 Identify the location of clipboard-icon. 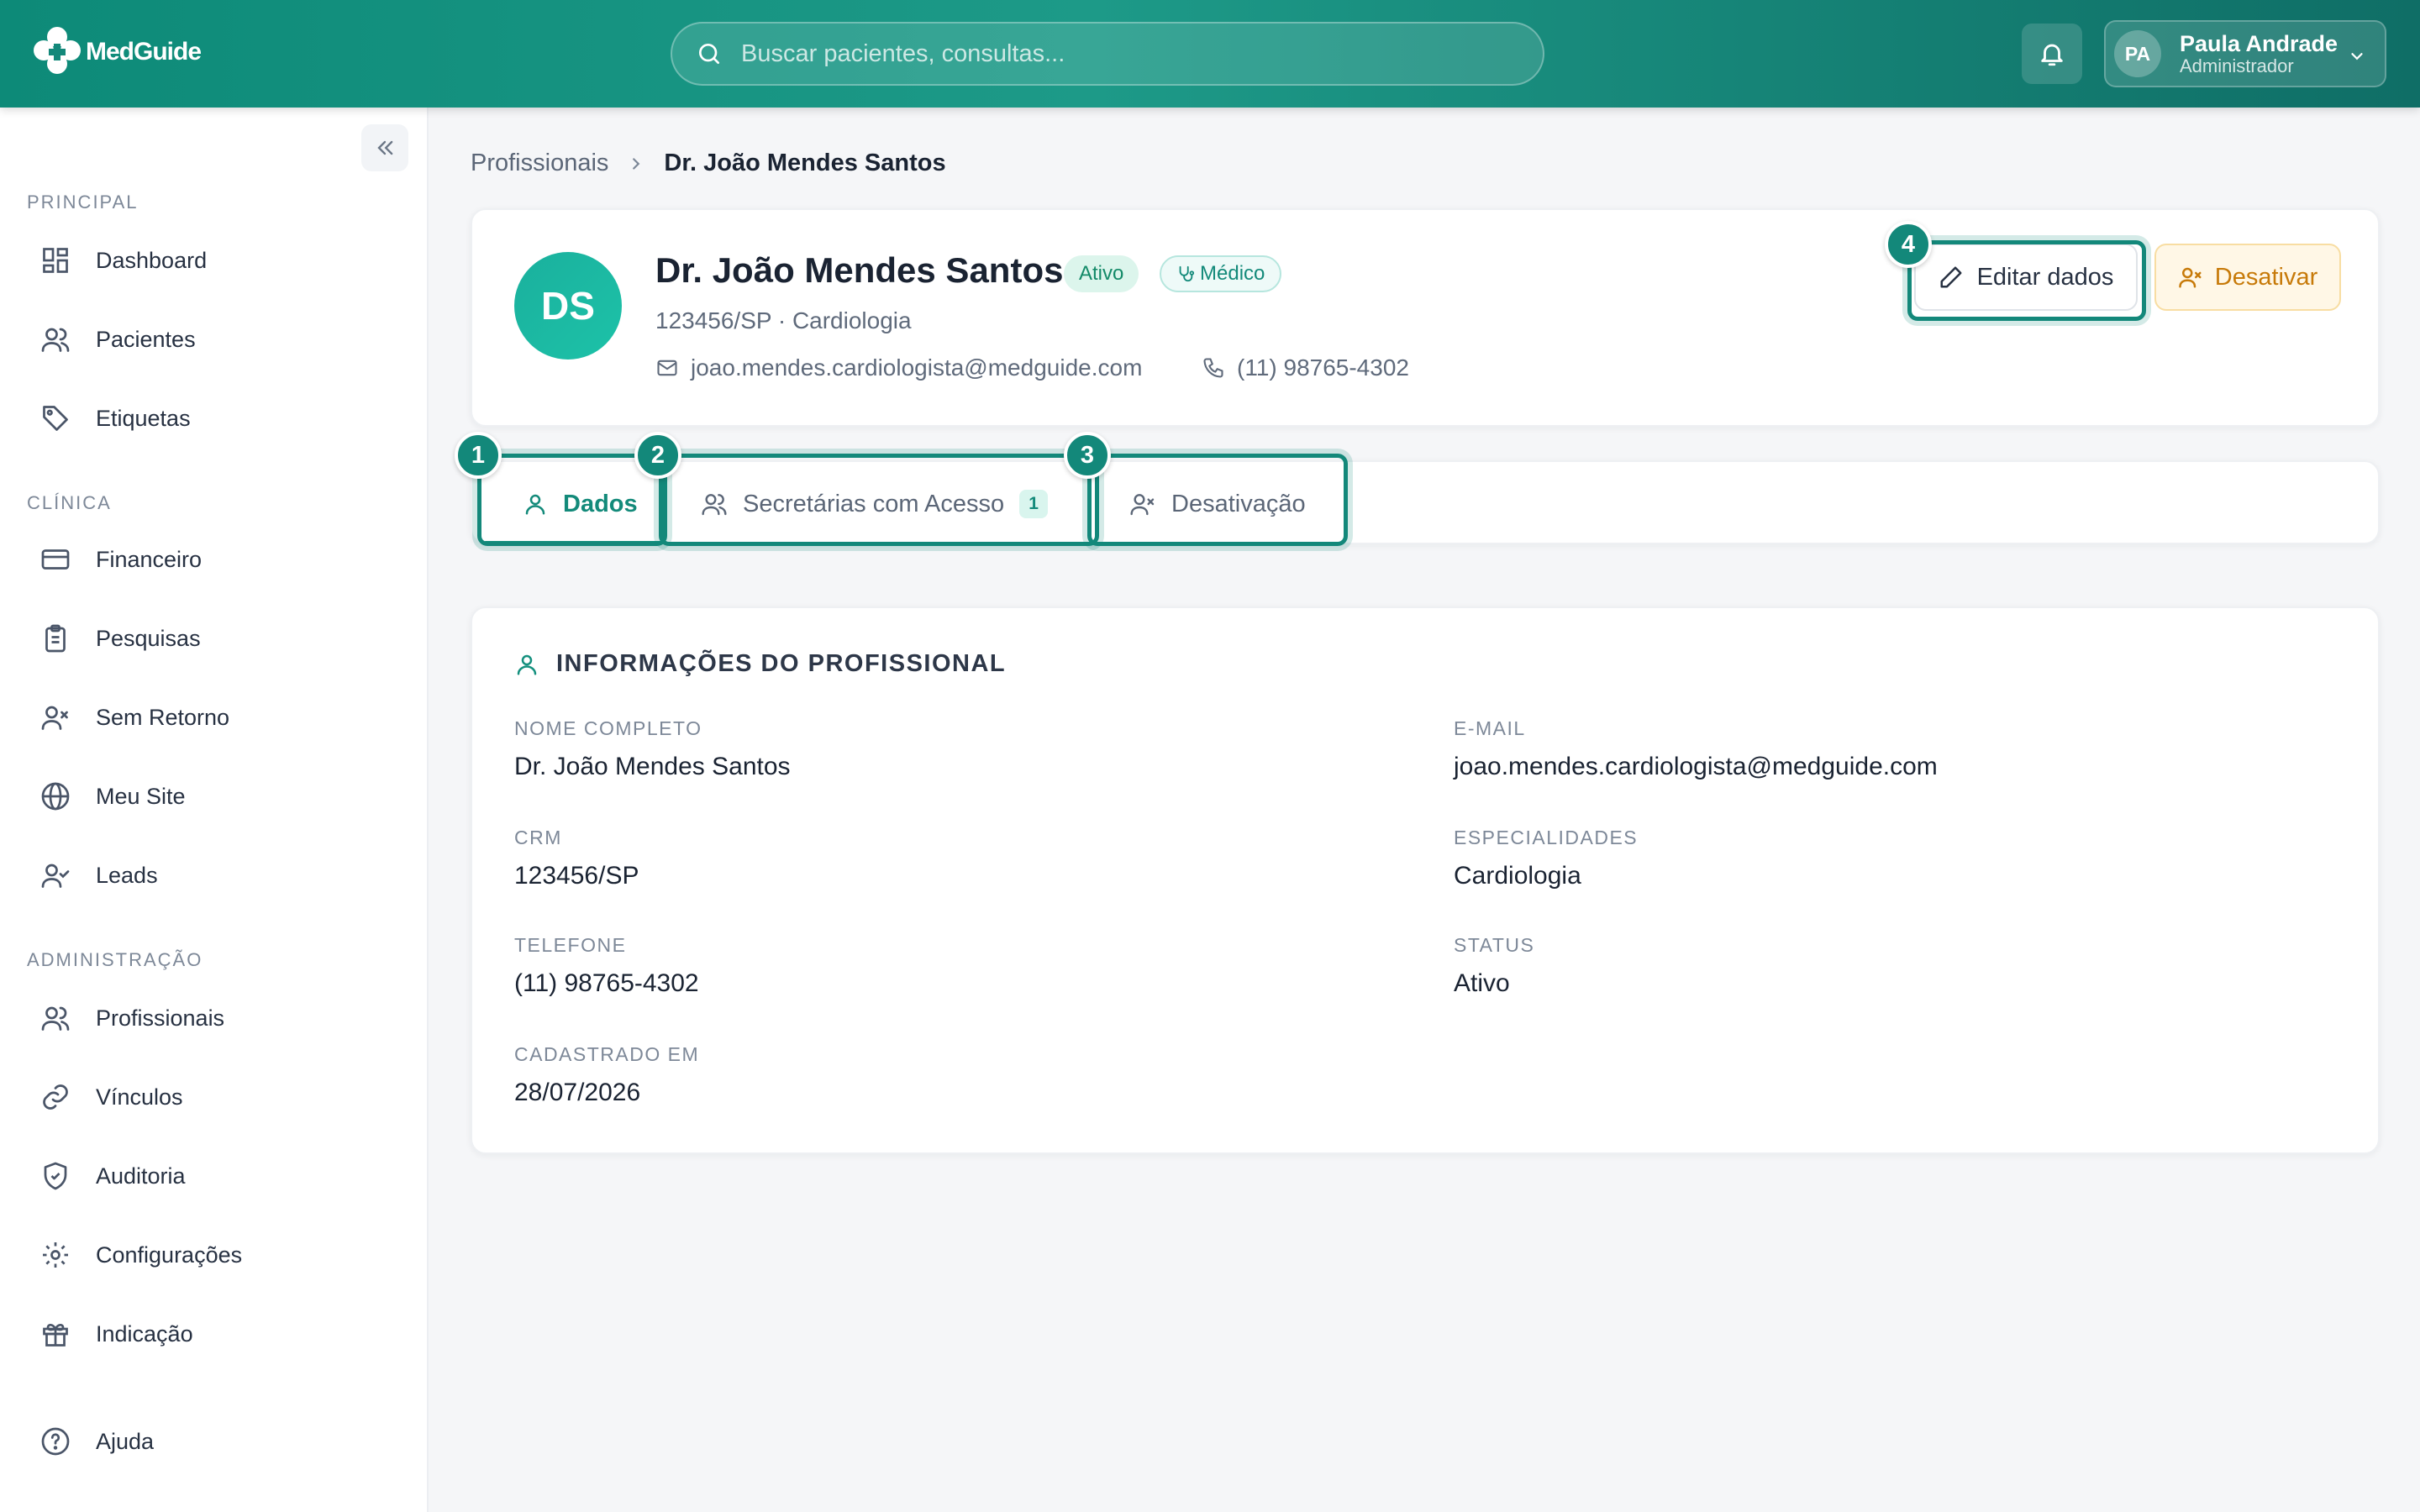
(55, 638).